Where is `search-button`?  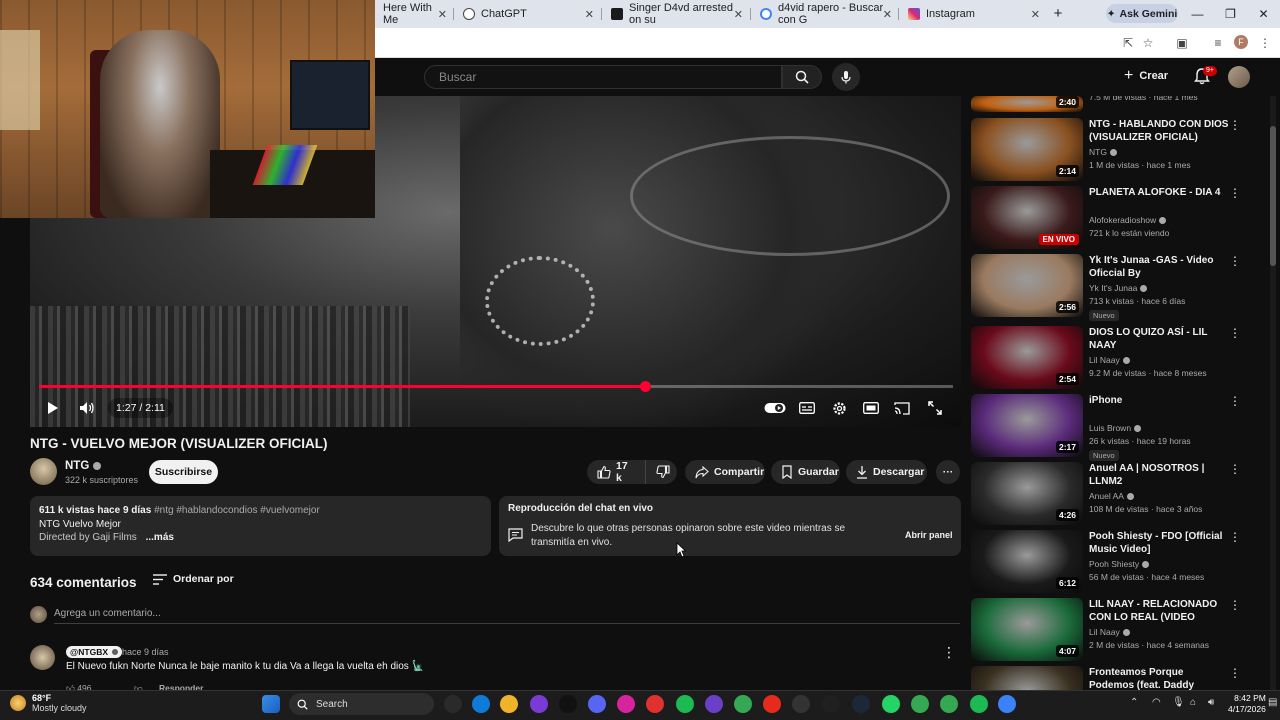
search-button is located at coordinates (802, 77).